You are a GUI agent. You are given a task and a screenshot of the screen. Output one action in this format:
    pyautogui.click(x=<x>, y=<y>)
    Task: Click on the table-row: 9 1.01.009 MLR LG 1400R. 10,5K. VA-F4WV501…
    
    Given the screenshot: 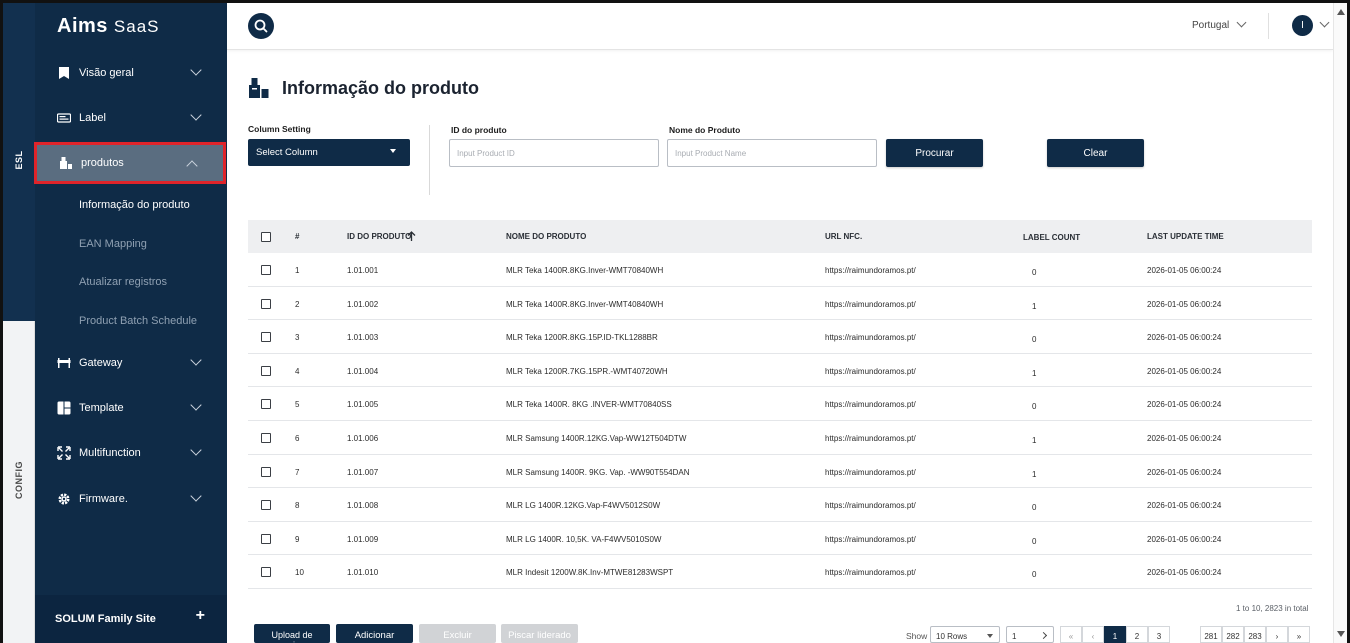 What is the action you would take?
    pyautogui.click(x=780, y=539)
    